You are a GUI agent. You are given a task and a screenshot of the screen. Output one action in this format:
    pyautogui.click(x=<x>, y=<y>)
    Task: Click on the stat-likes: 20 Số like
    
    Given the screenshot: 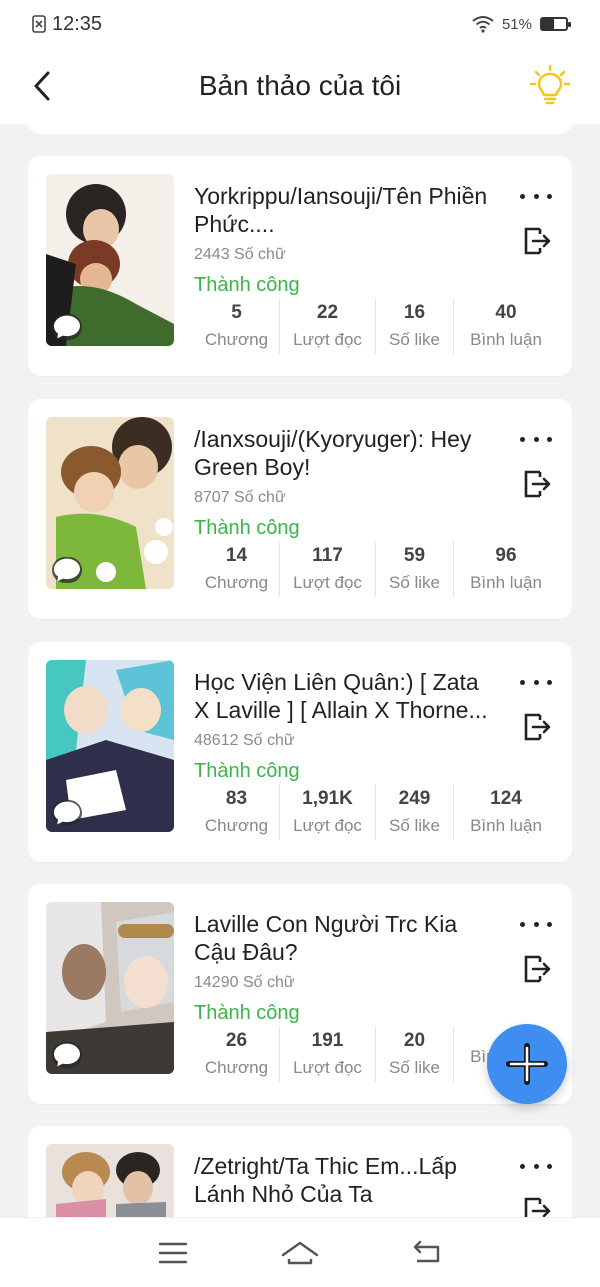 What is the action you would take?
    pyautogui.click(x=415, y=1054)
    